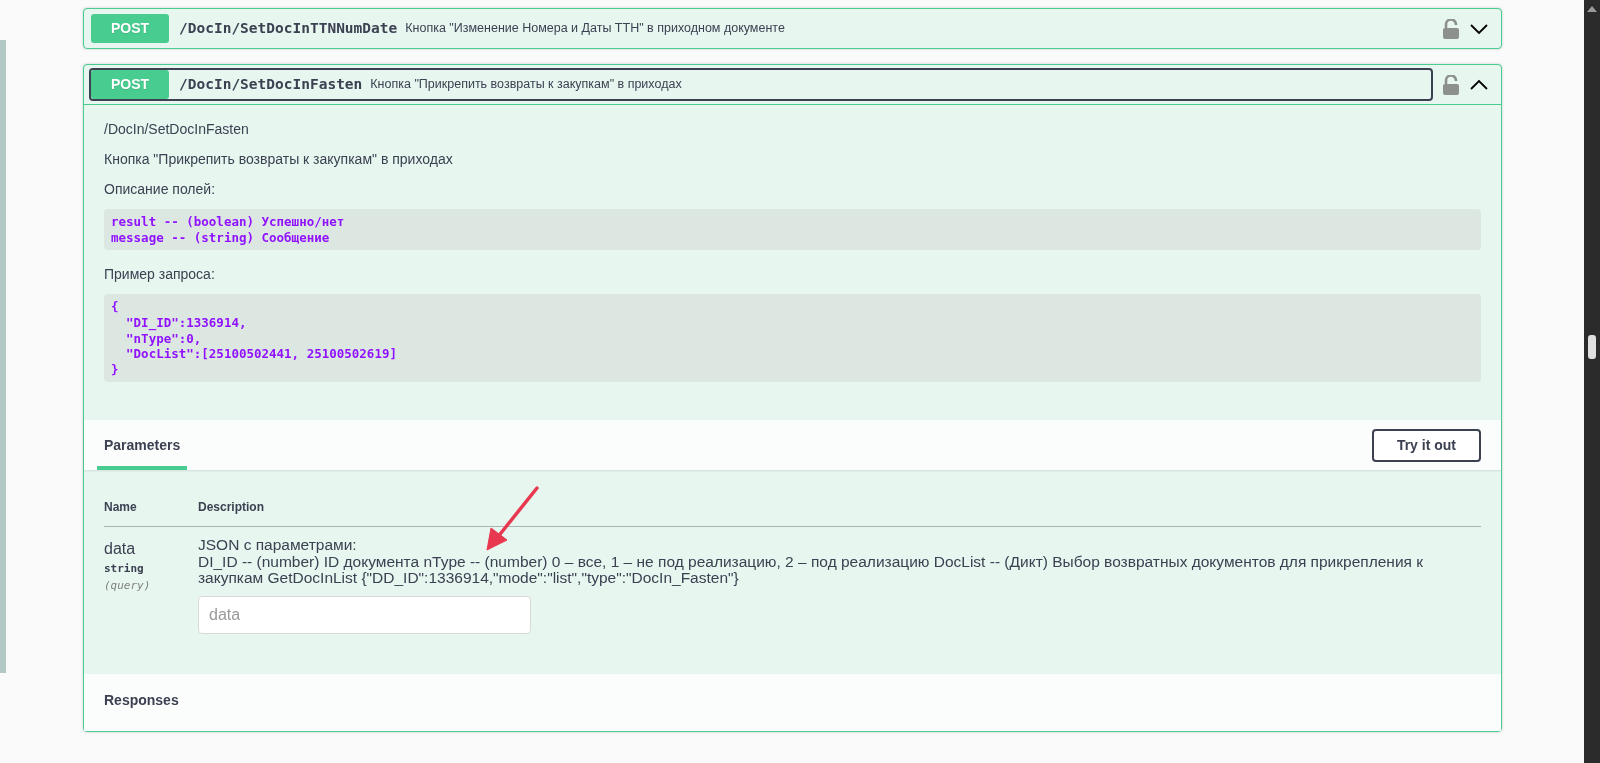 The image size is (1600, 763). What do you see at coordinates (142, 449) in the screenshot?
I see `parameters-tab: Parameters` at bounding box center [142, 449].